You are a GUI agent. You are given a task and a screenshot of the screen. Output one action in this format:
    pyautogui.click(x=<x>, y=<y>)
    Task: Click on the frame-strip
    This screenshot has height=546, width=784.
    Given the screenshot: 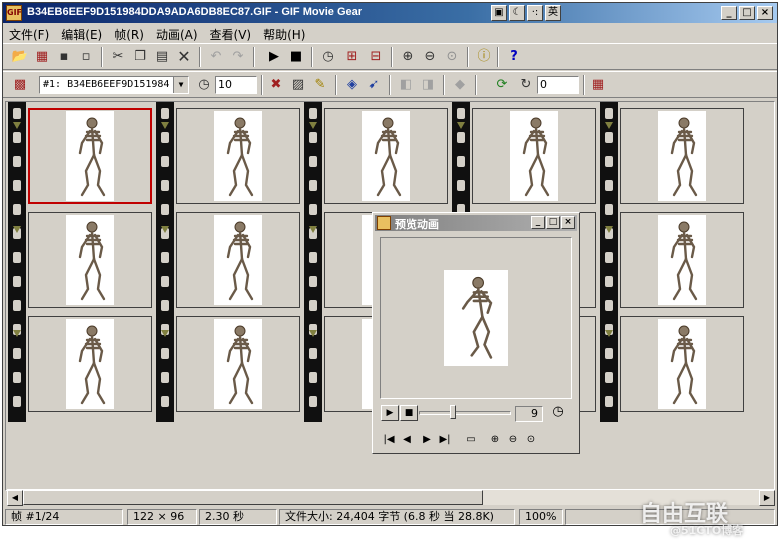 What is the action you would take?
    pyautogui.click(x=81, y=262)
    